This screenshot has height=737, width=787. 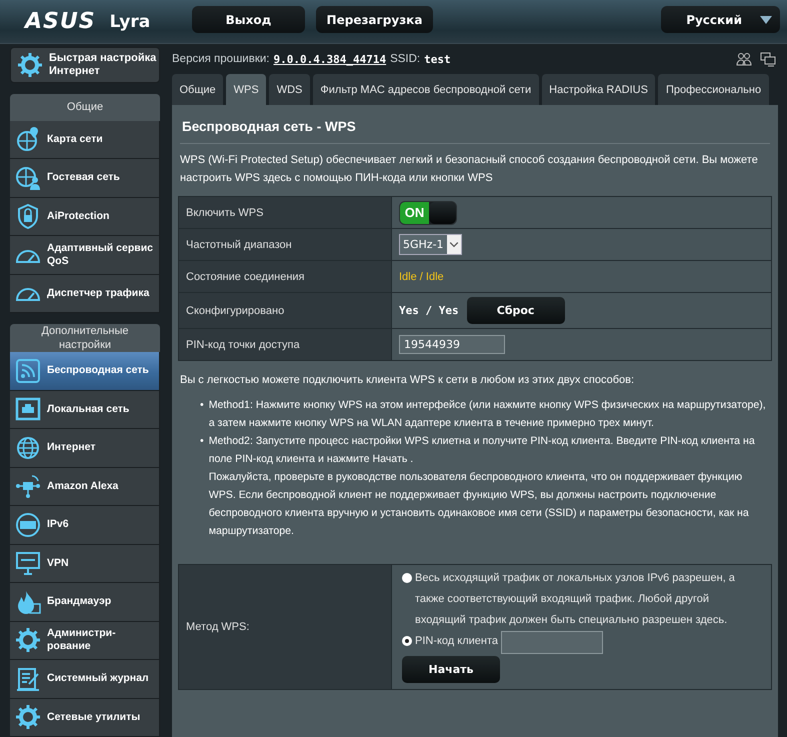 What do you see at coordinates (374, 19) in the screenshot?
I see `reboot-button: Перезагрузка` at bounding box center [374, 19].